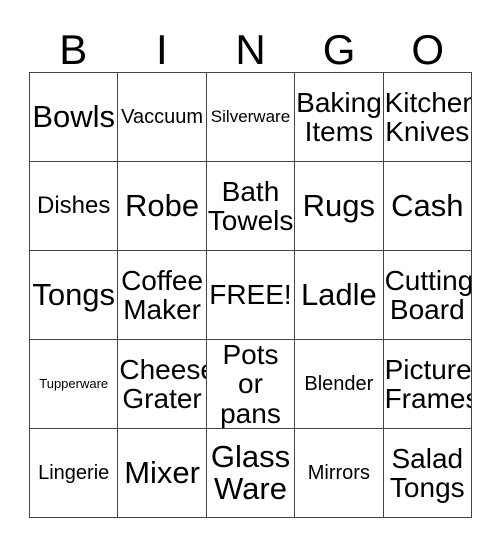 The width and height of the screenshot is (500, 544). I want to click on bingo-cell: Cash, so click(427, 206).